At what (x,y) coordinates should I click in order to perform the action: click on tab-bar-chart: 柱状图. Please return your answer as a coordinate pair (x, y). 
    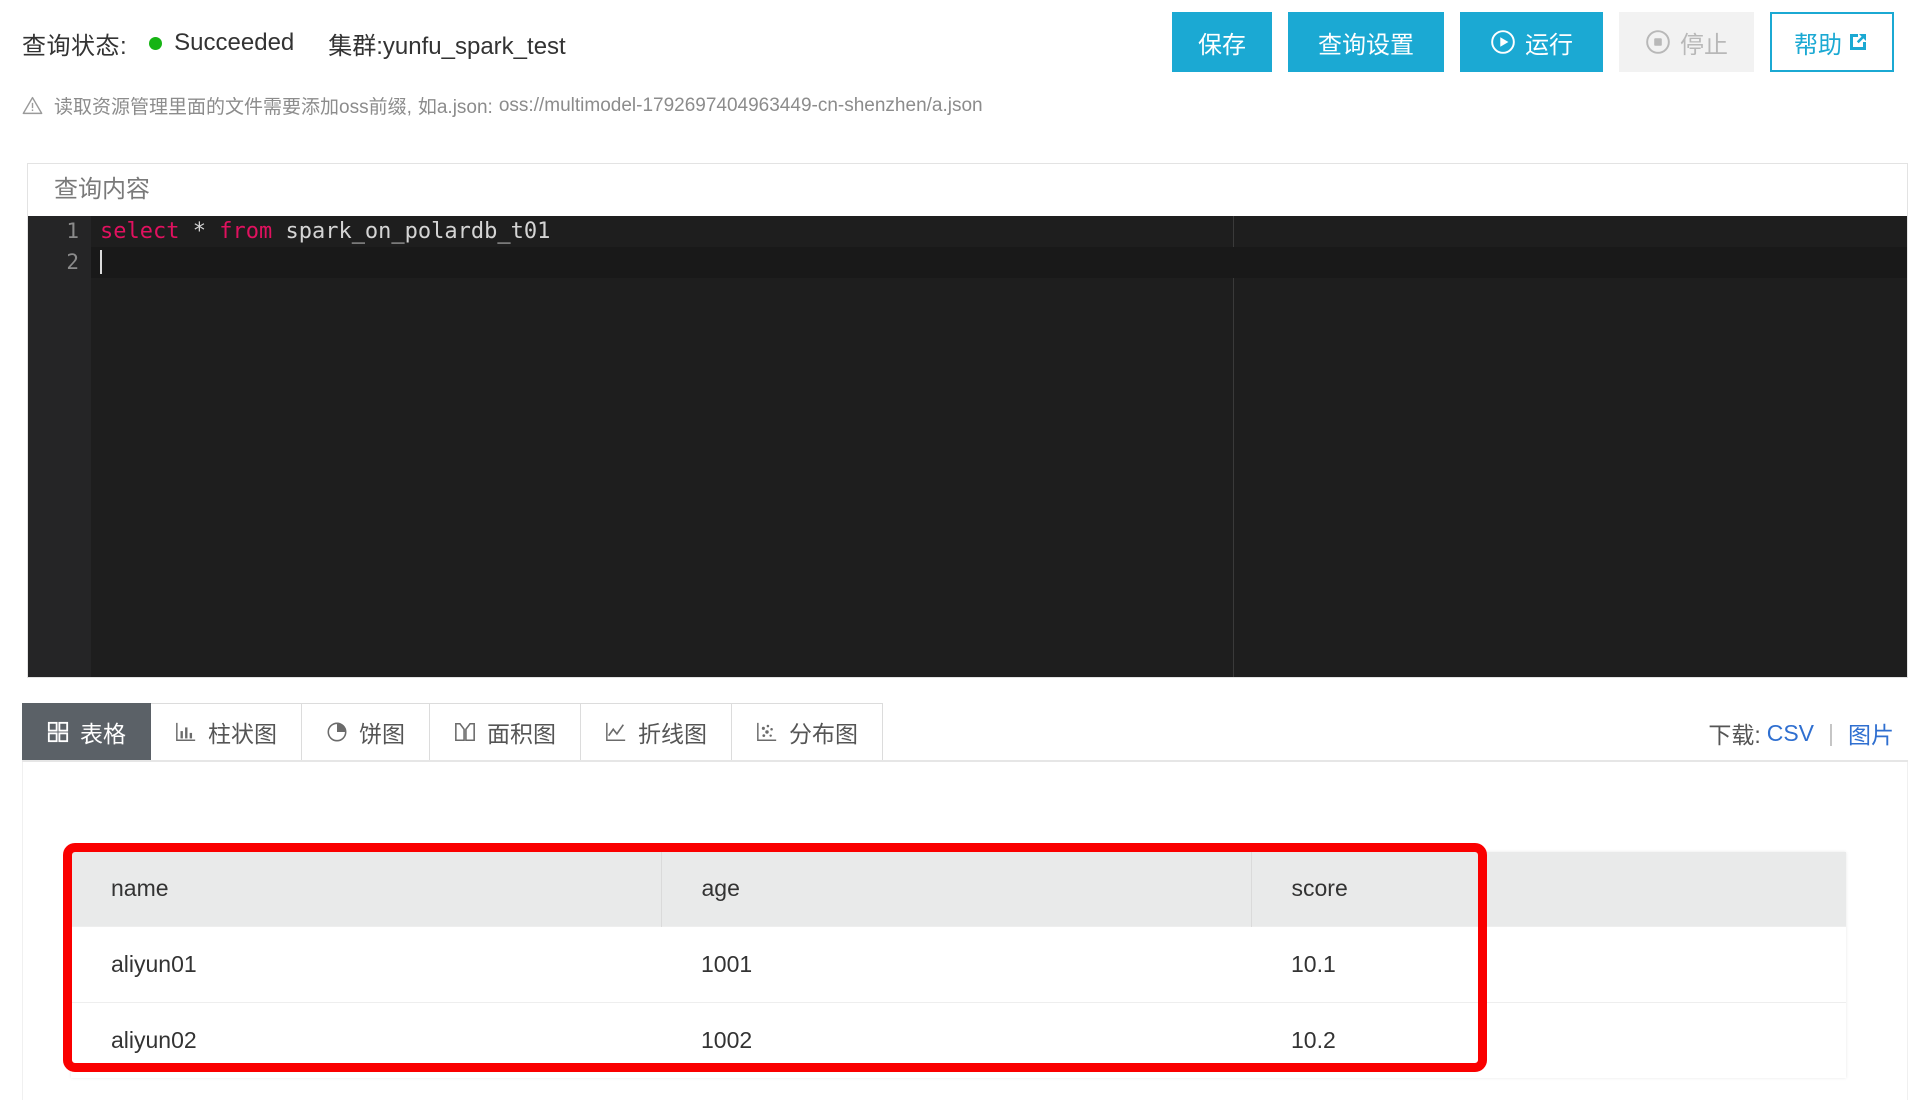
    Looking at the image, I should click on (226, 732).